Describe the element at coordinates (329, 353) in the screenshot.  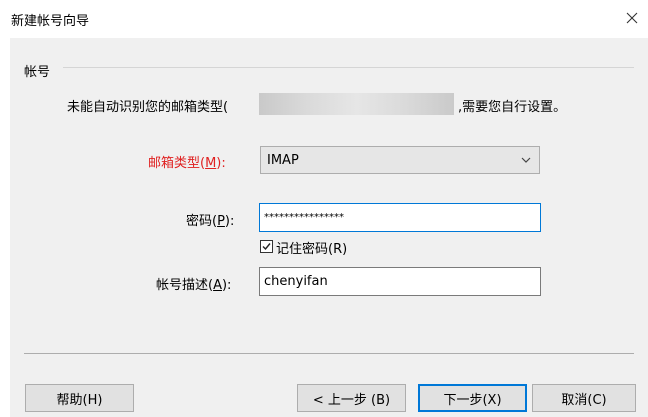
I see `footer-separator` at that location.